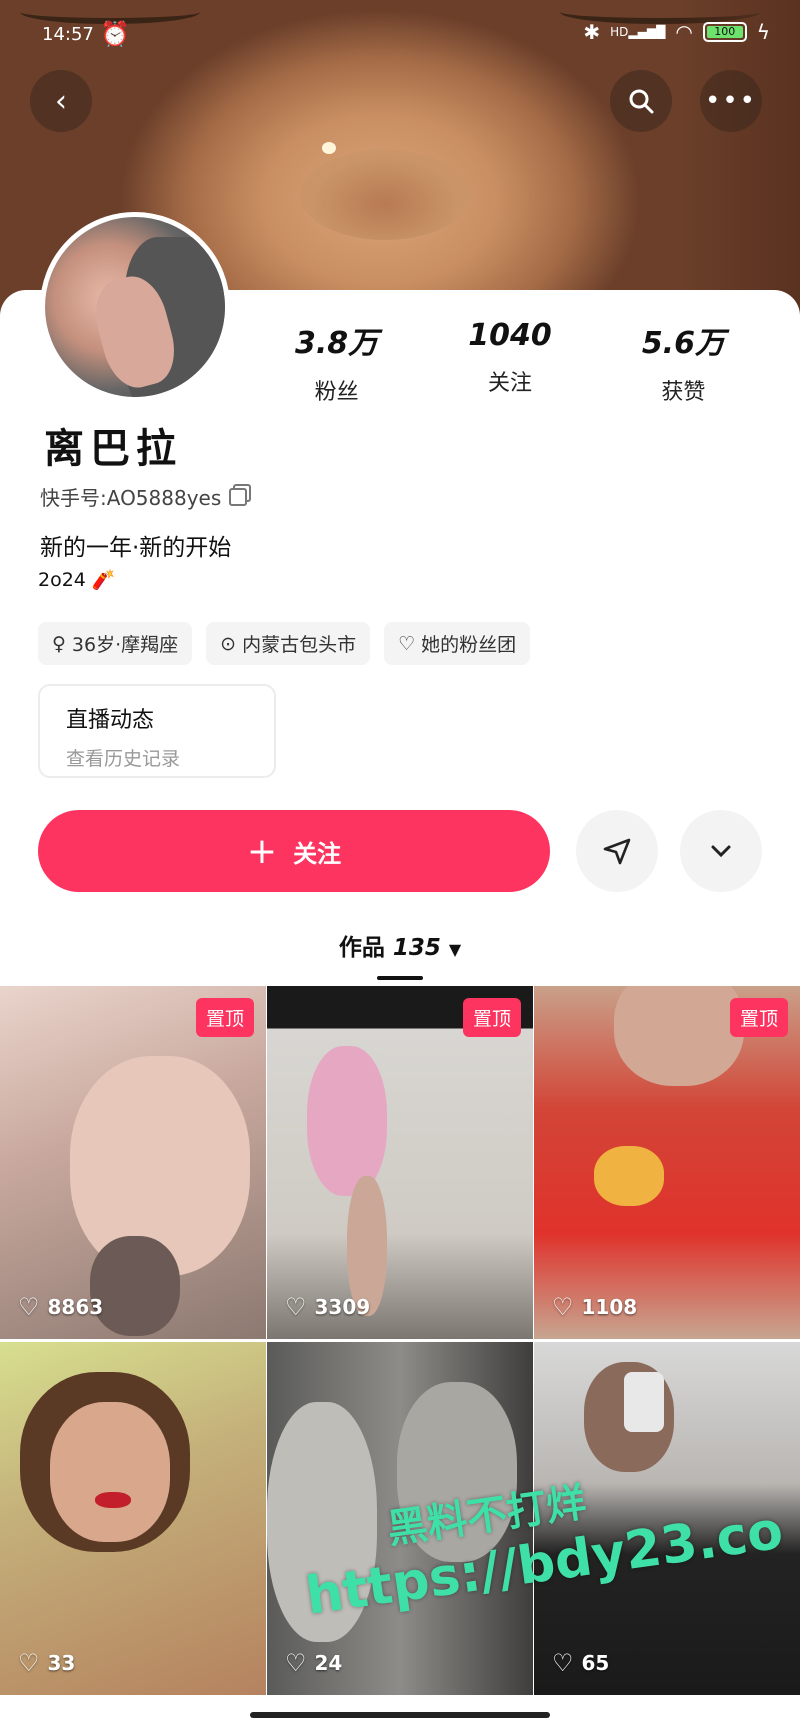 The image size is (800, 1732). Describe the element at coordinates (61, 1663) in the screenshot. I see `likes-value: 33` at that location.